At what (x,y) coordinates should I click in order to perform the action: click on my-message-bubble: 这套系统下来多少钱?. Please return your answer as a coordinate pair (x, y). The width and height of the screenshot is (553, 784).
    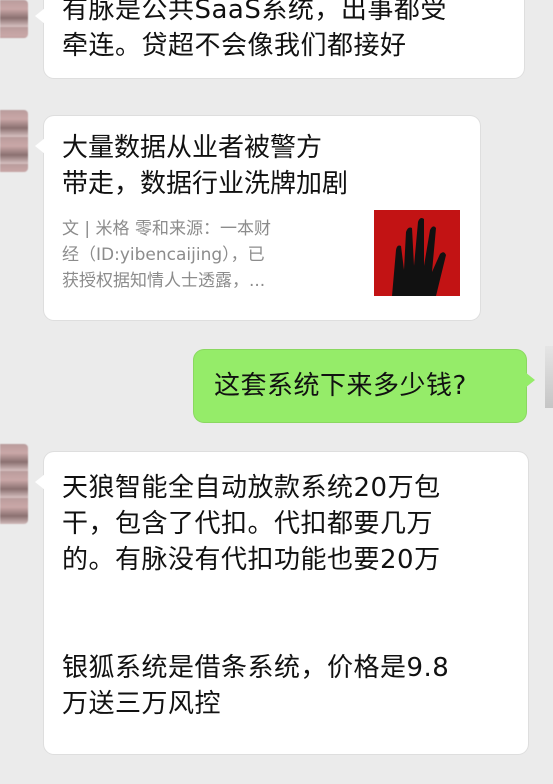
    Looking at the image, I should click on (364, 386).